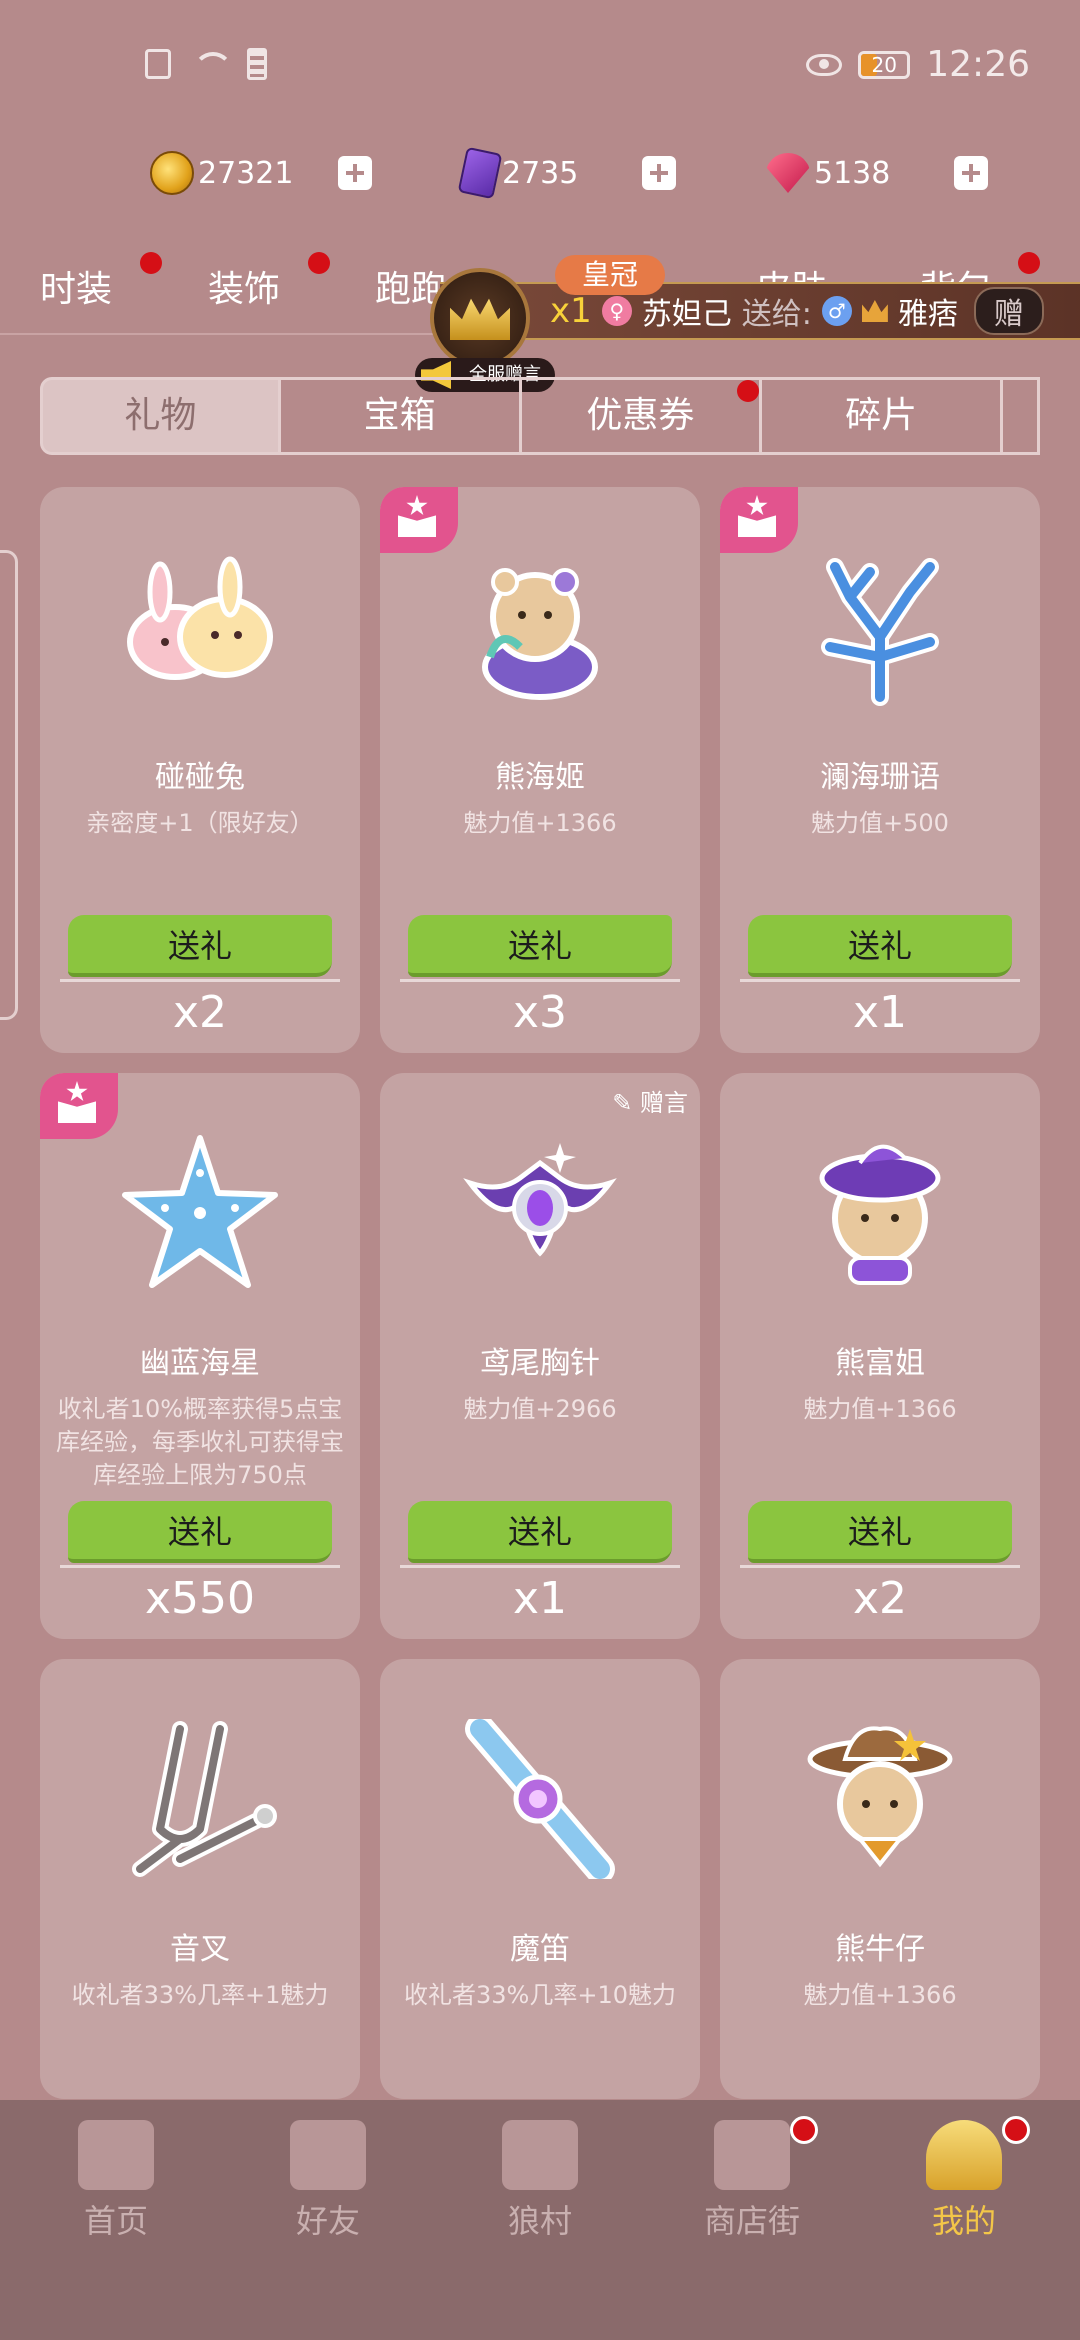 The image size is (1080, 2340). Describe the element at coordinates (852, 173) in the screenshot. I see `gem-value: 5138` at that location.